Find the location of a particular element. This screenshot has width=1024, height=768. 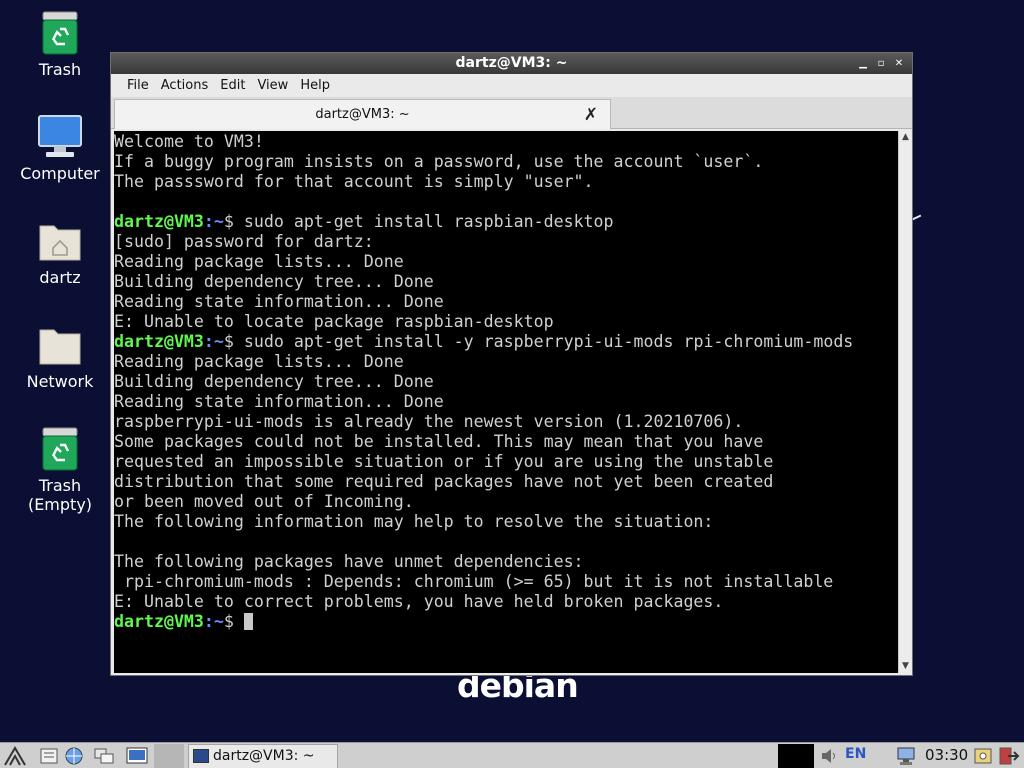

window-titlebar: dartz@VM3: ~ ▁ ▫ ✕ is located at coordinates (511, 63).